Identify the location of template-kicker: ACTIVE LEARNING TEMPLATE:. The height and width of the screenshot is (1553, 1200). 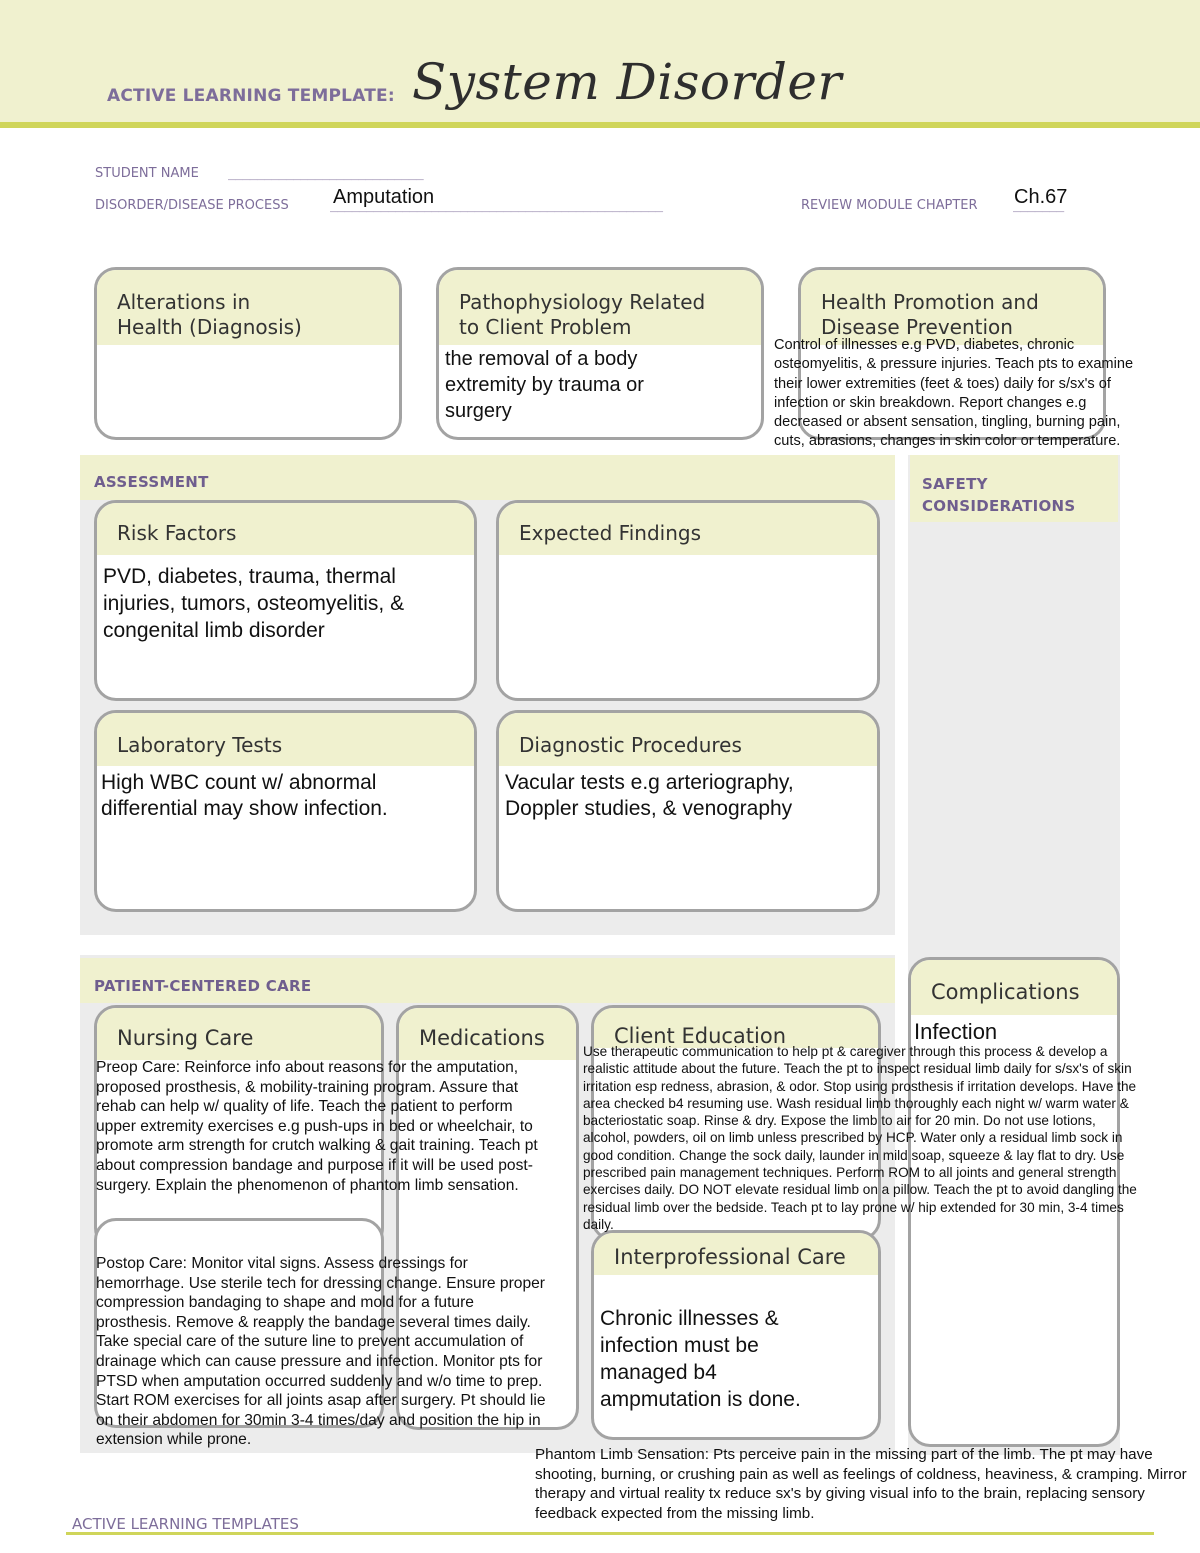
(251, 96).